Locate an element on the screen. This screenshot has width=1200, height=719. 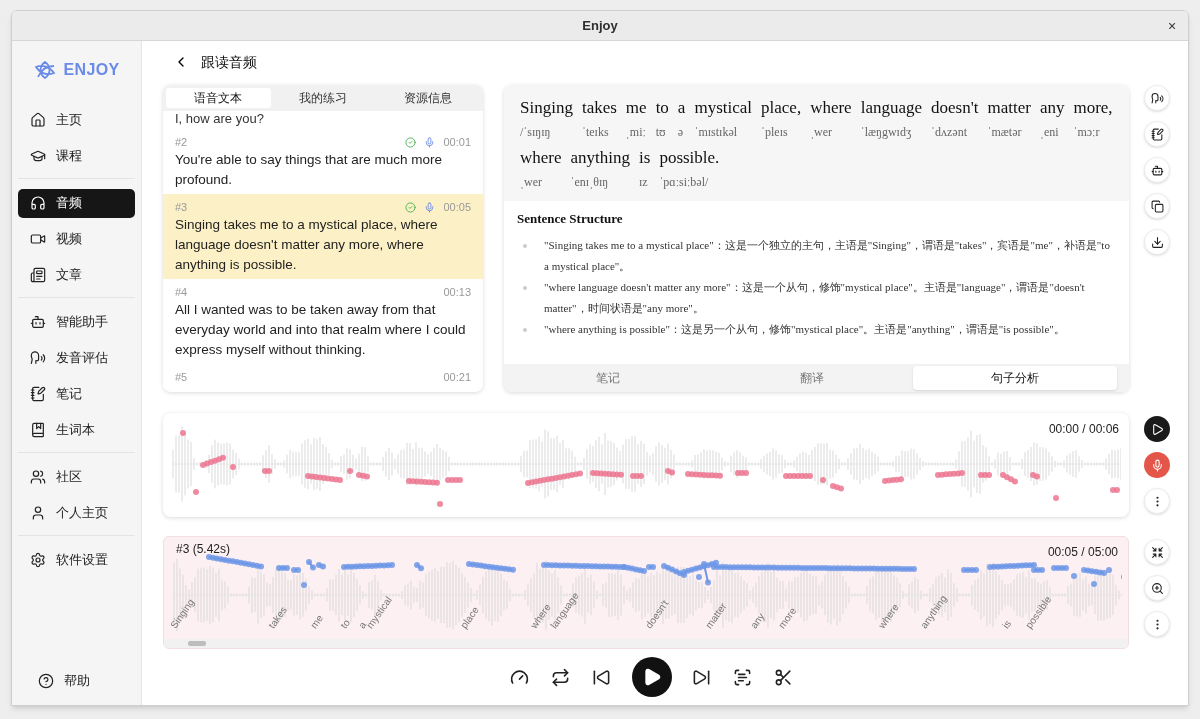
repeat-icon is located at coordinates (560, 677).